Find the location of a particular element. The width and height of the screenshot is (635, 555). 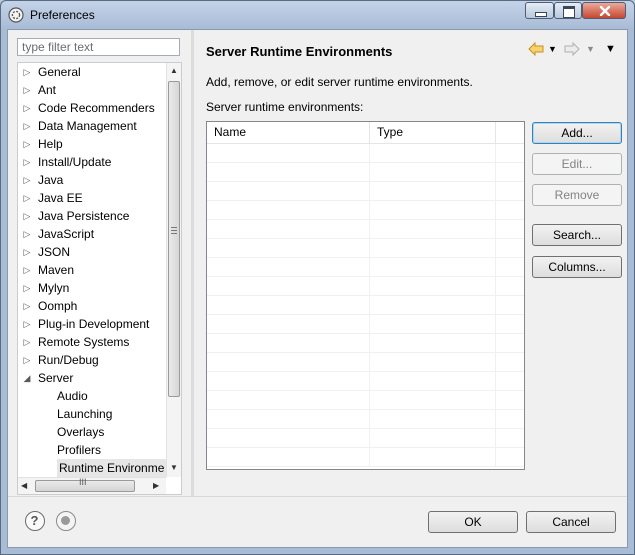

maximize-button is located at coordinates (568, 10).